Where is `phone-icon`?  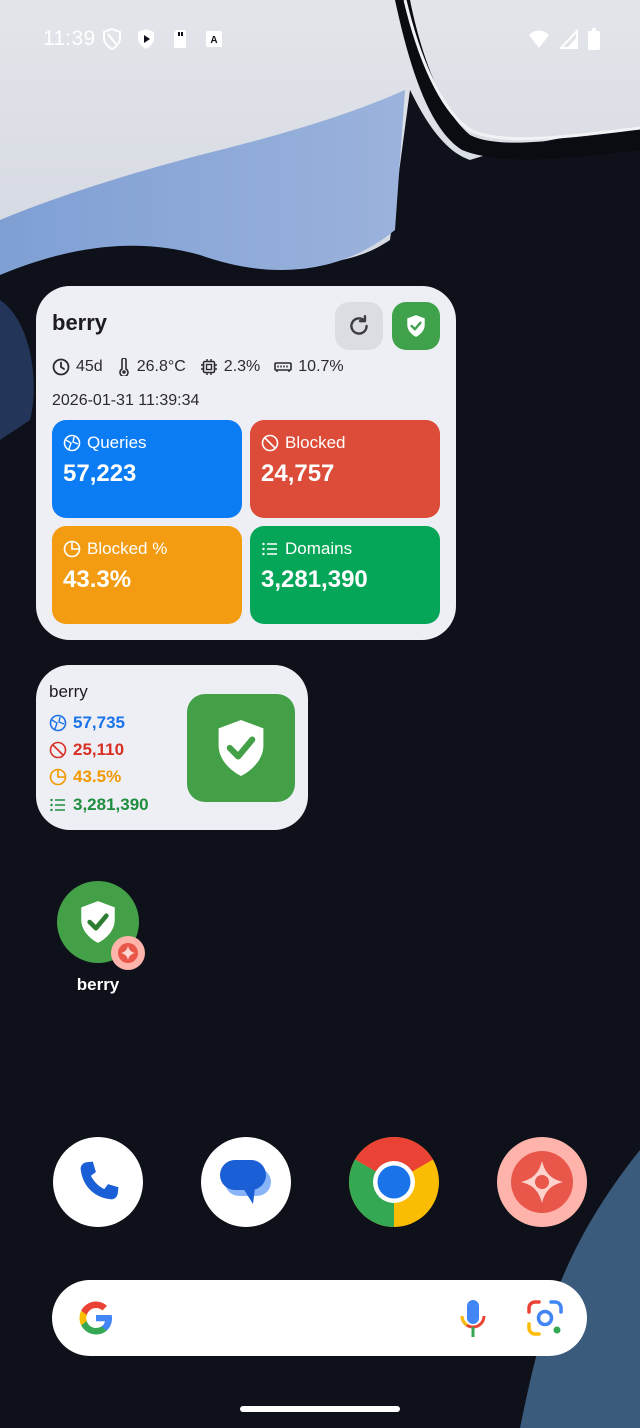 phone-icon is located at coordinates (99, 1180).